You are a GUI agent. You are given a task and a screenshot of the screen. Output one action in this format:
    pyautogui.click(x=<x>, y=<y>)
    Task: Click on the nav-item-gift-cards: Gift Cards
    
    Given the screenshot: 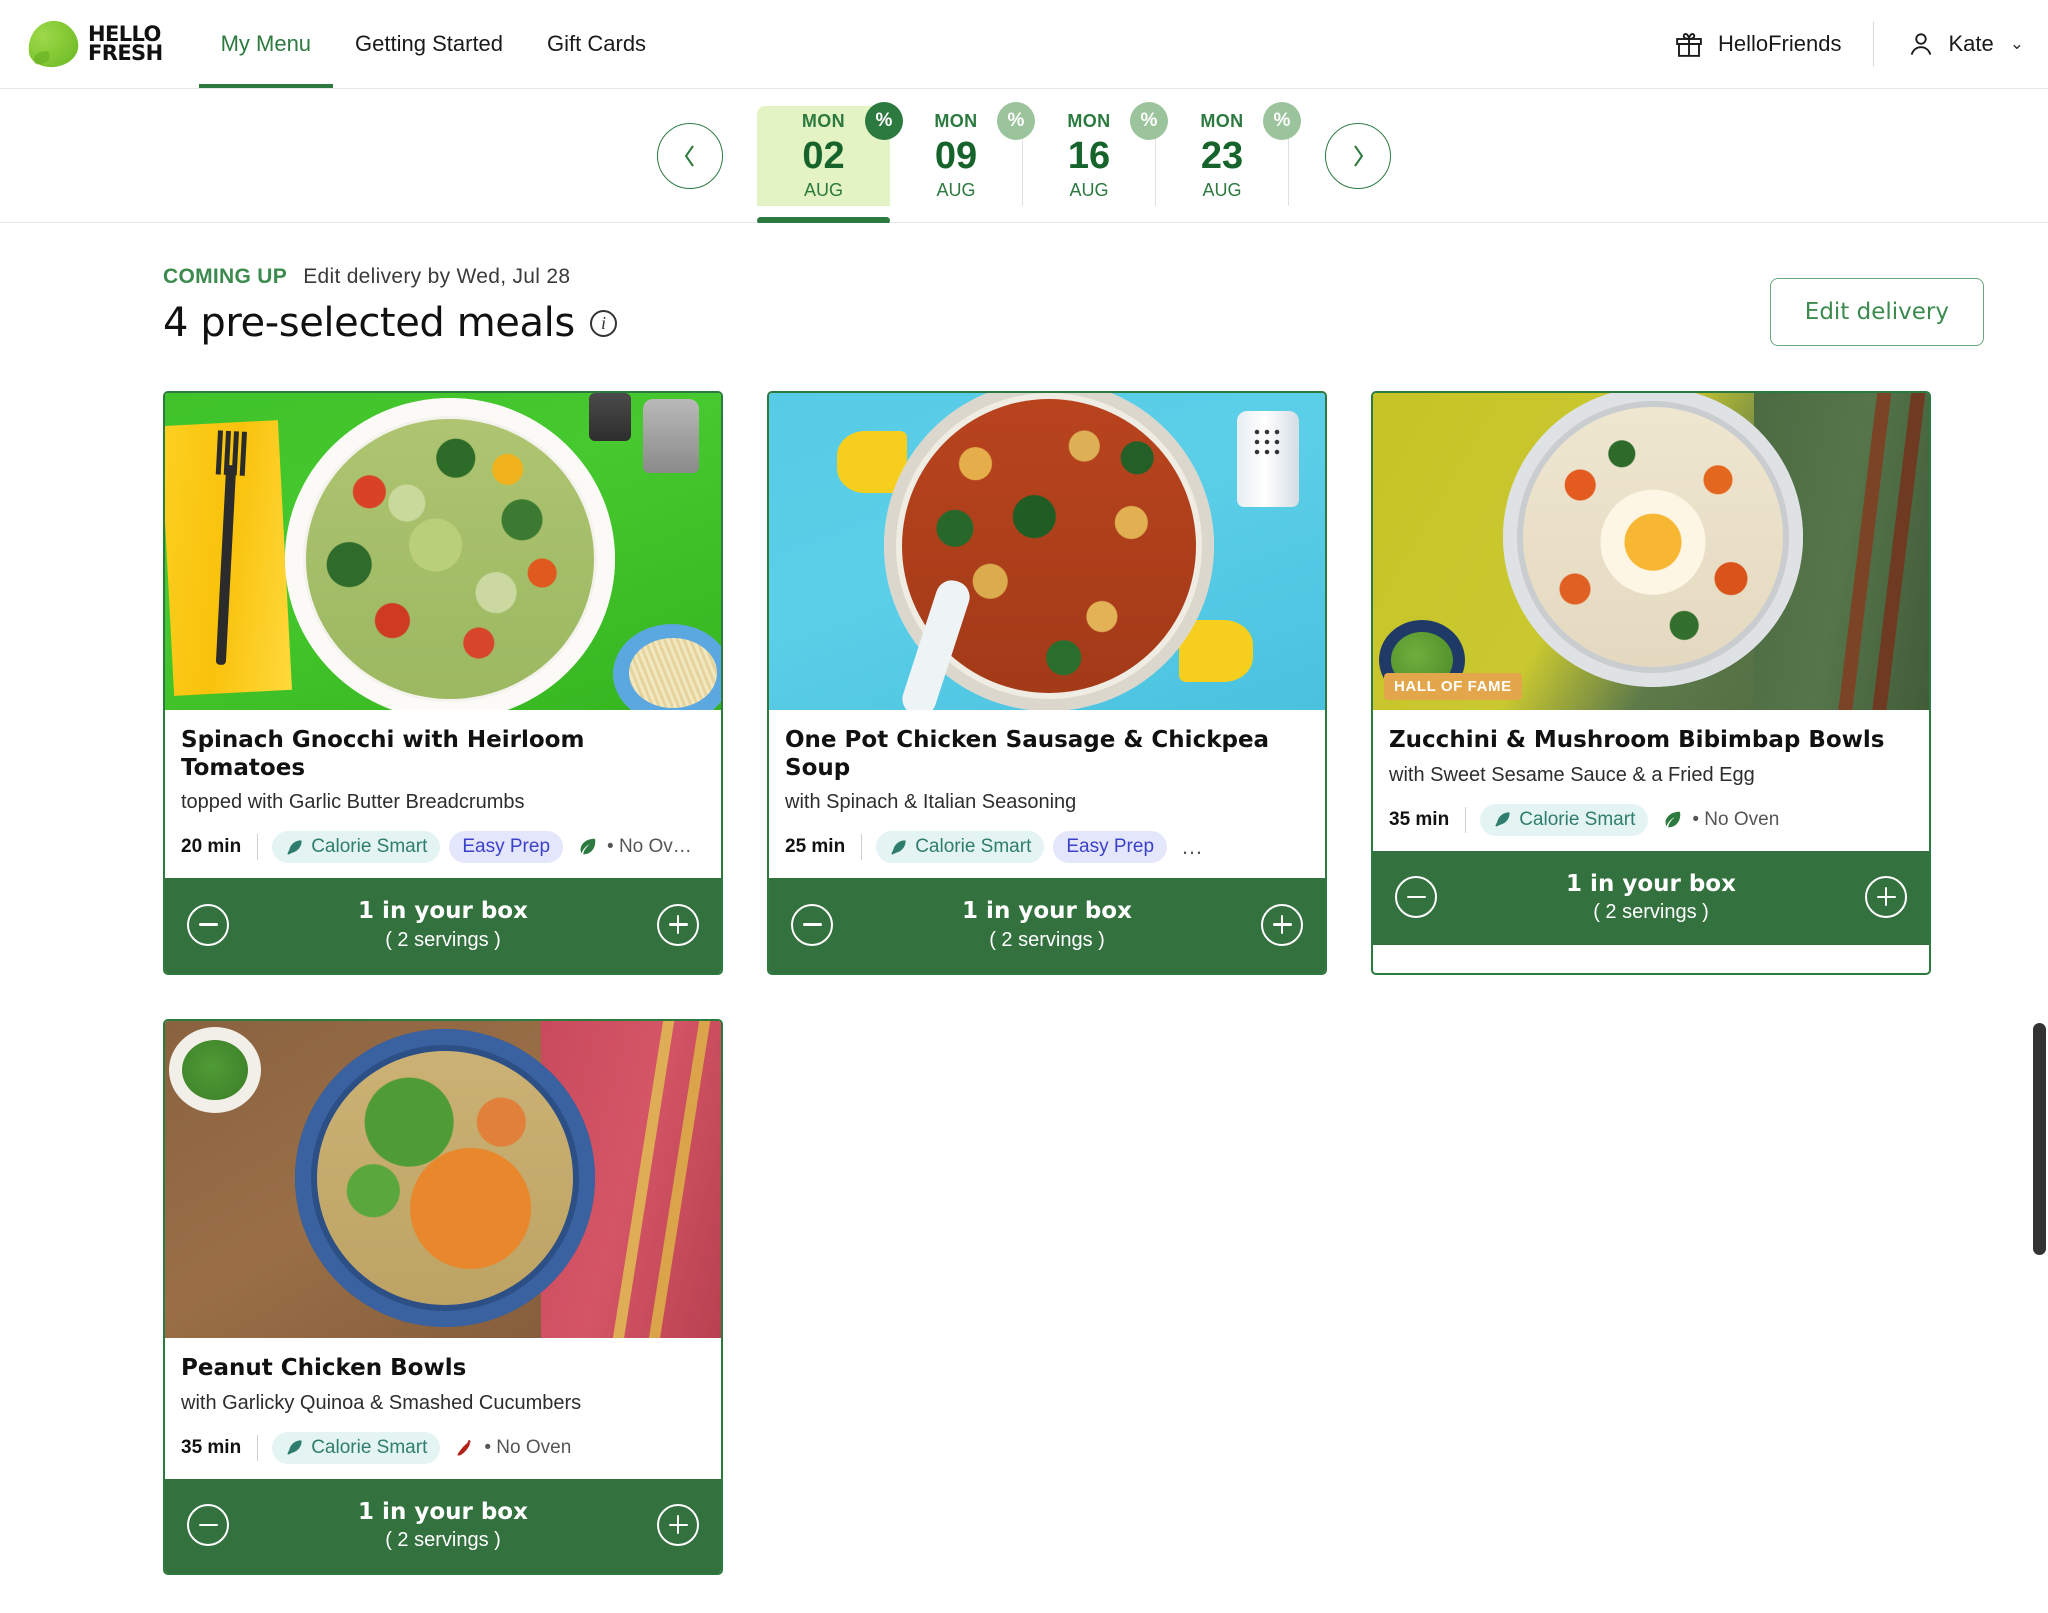 What is the action you would take?
    pyautogui.click(x=596, y=44)
    